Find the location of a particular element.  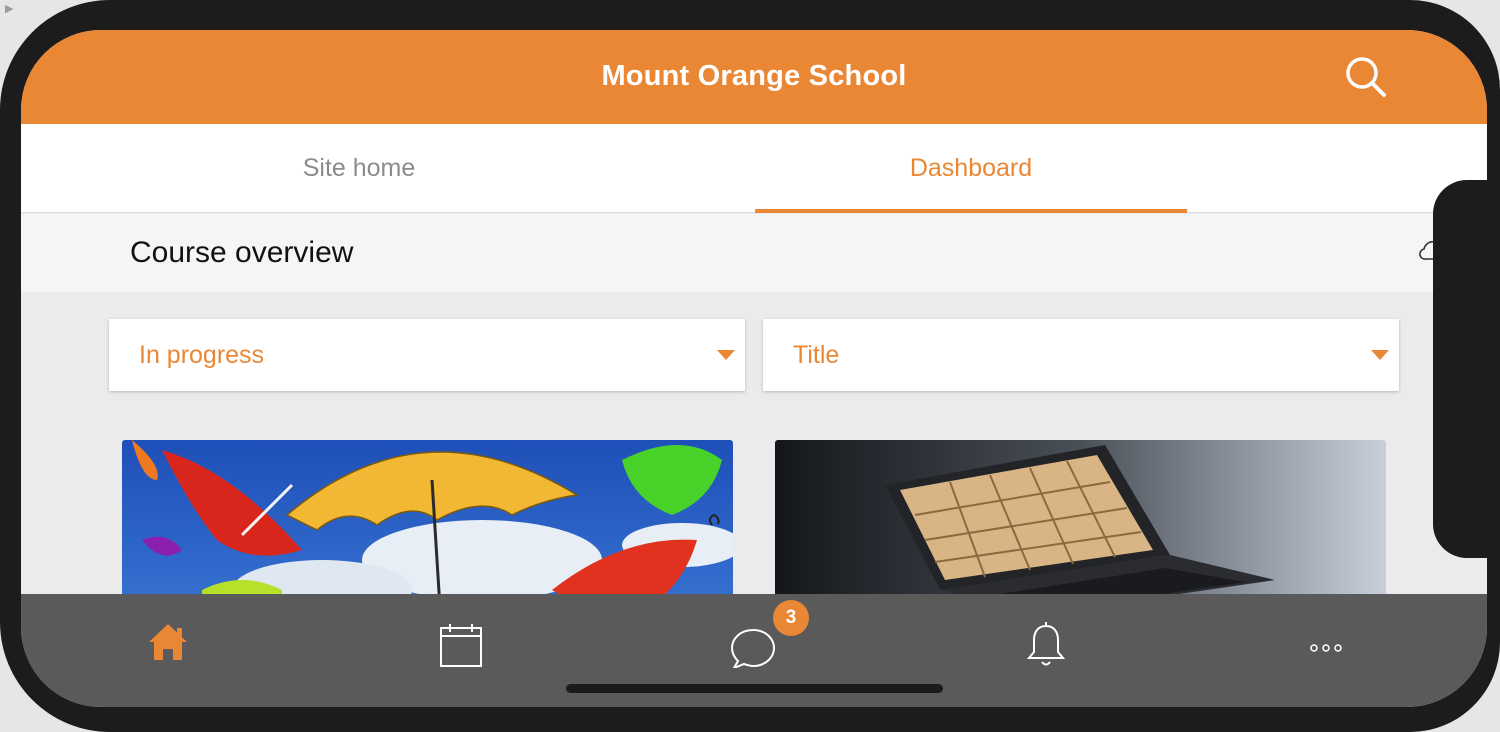

search-button is located at coordinates (1366, 77).